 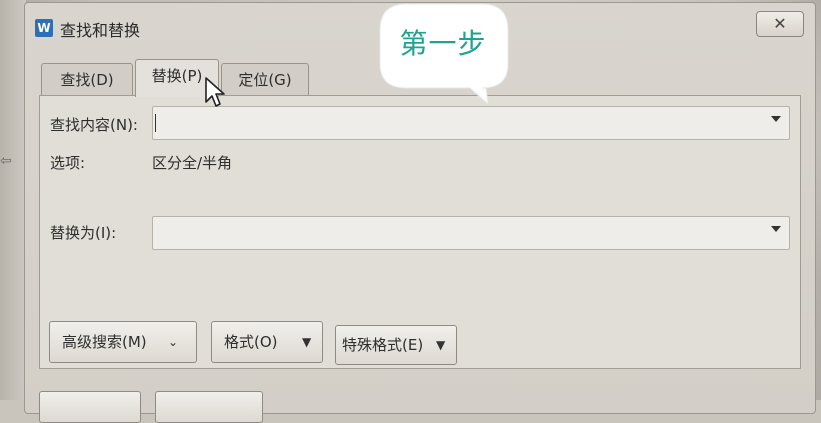 I want to click on close-button: ✕, so click(x=780, y=24).